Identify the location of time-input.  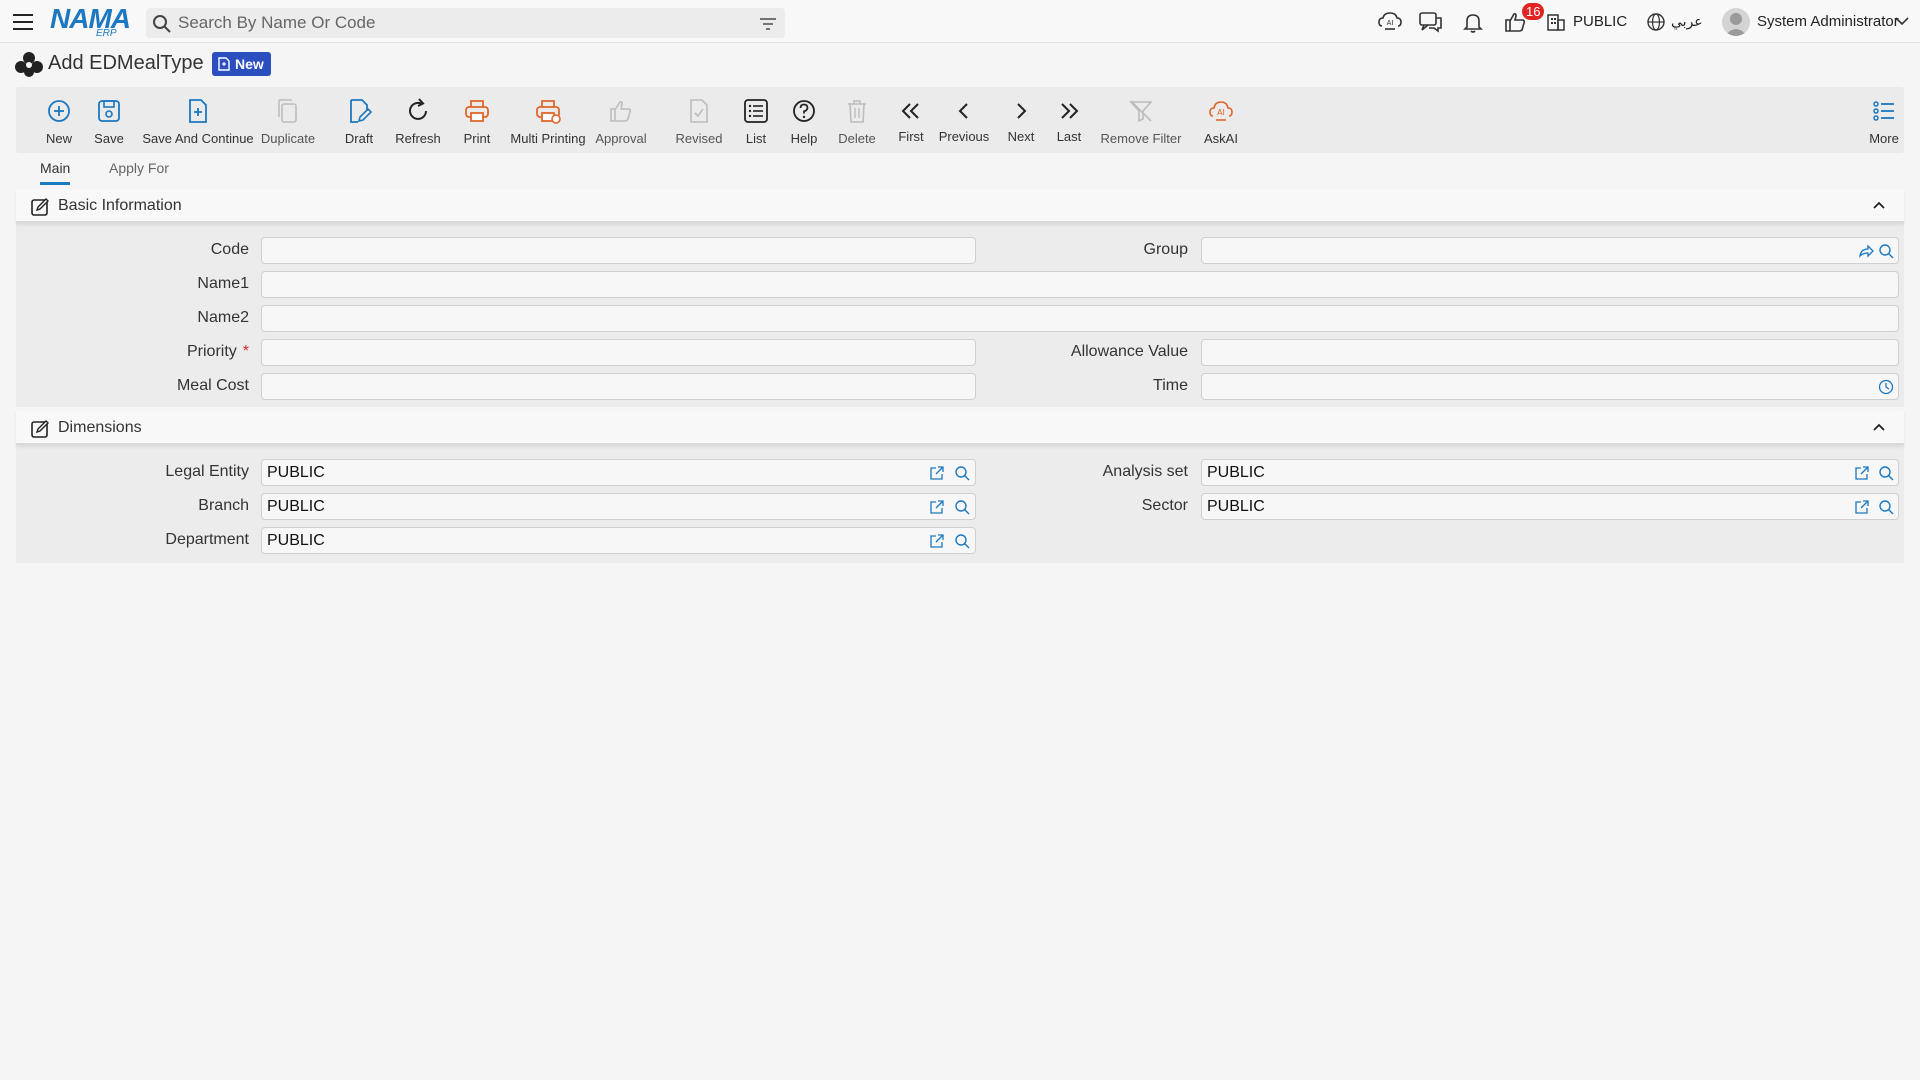
(1525, 387).